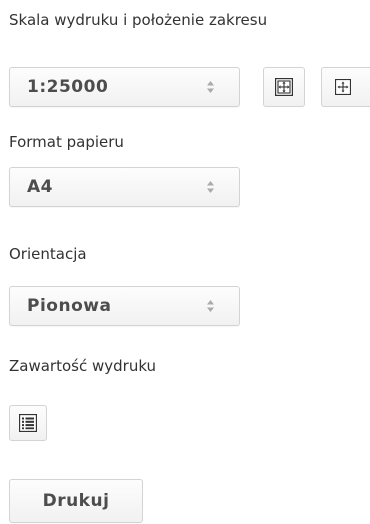 This screenshot has width=370, height=524. Describe the element at coordinates (40, 187) in the screenshot. I see `paper-format-select-value: A4` at that location.